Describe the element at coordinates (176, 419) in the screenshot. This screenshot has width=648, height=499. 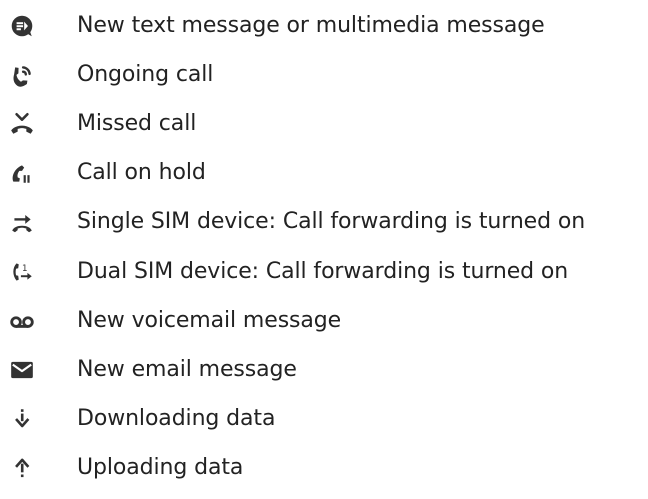
I see `item-label: Downloading data` at that location.